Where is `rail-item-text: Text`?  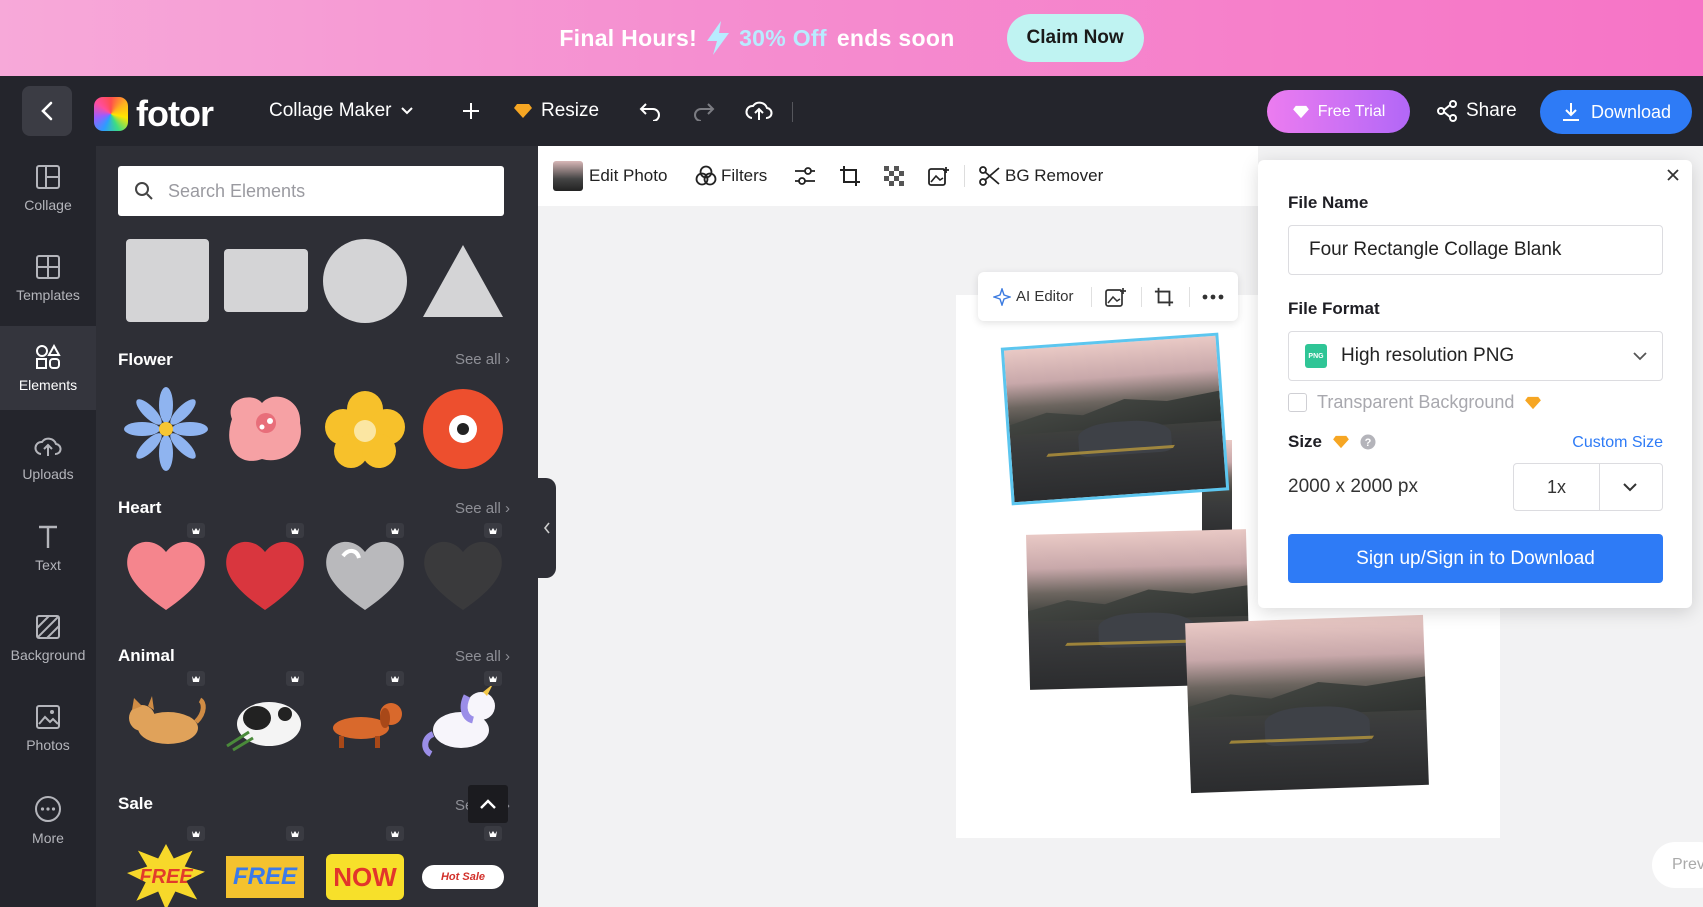
rail-item-text: Text is located at coordinates (48, 548).